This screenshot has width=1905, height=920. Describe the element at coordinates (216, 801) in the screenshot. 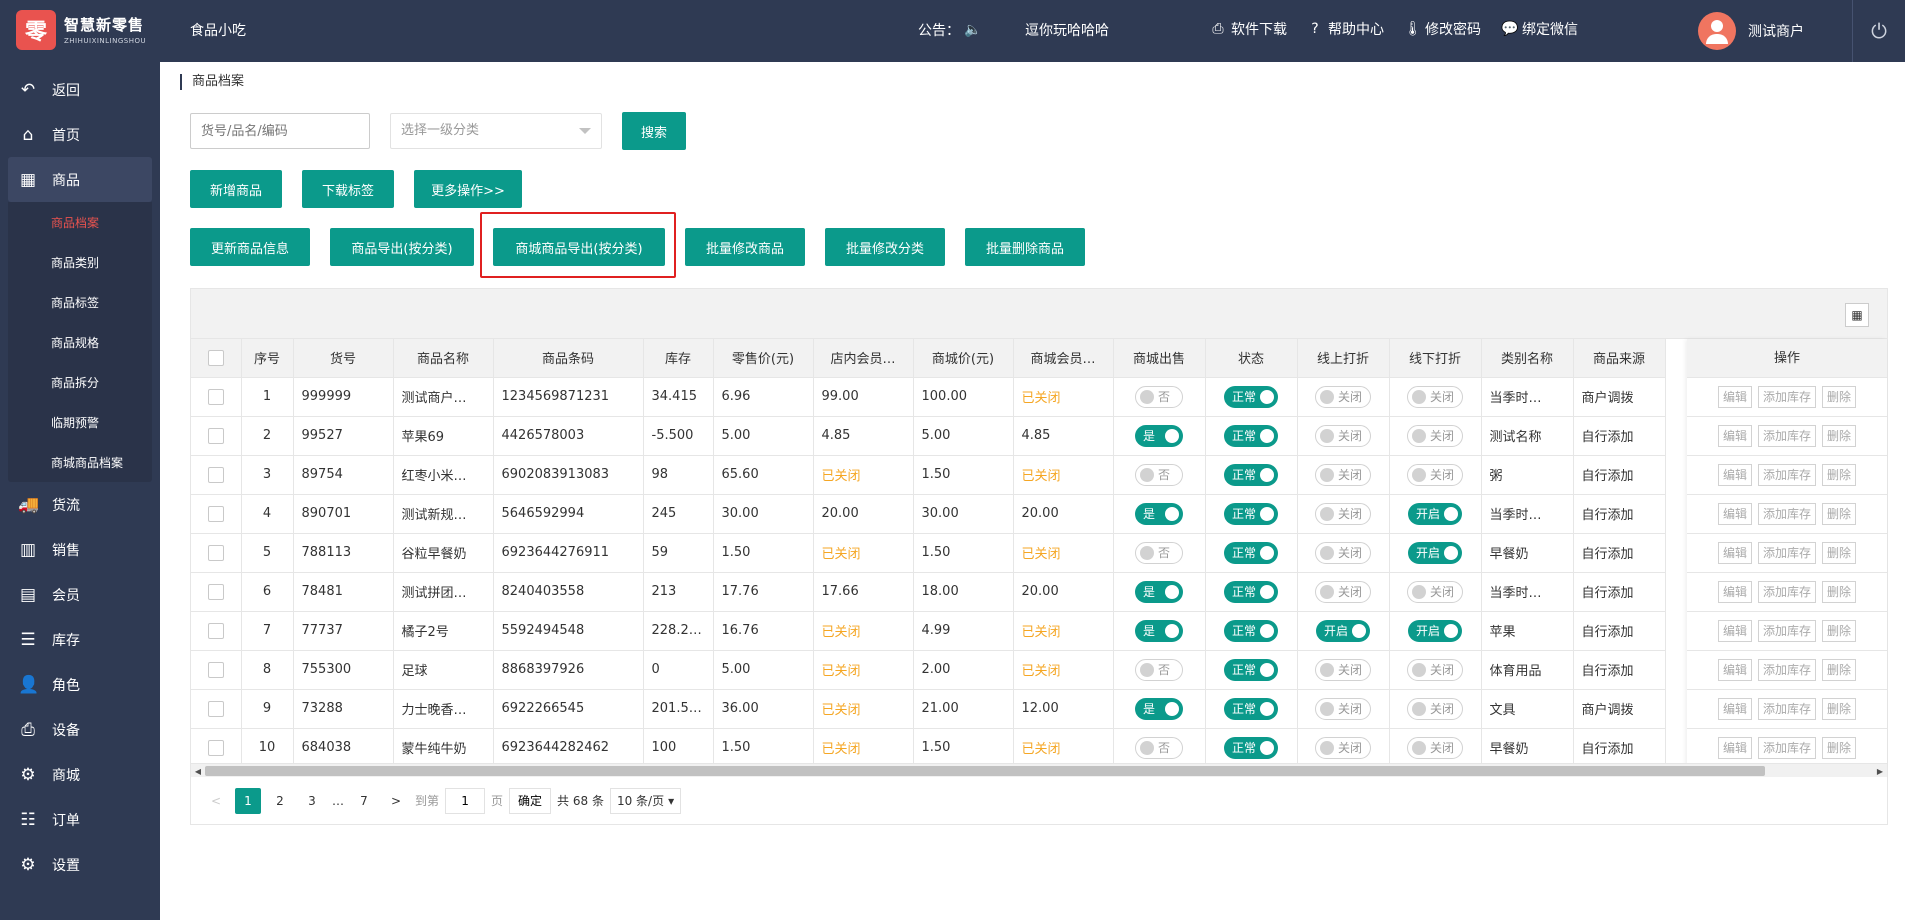

I see `prev-page-icon: <` at that location.